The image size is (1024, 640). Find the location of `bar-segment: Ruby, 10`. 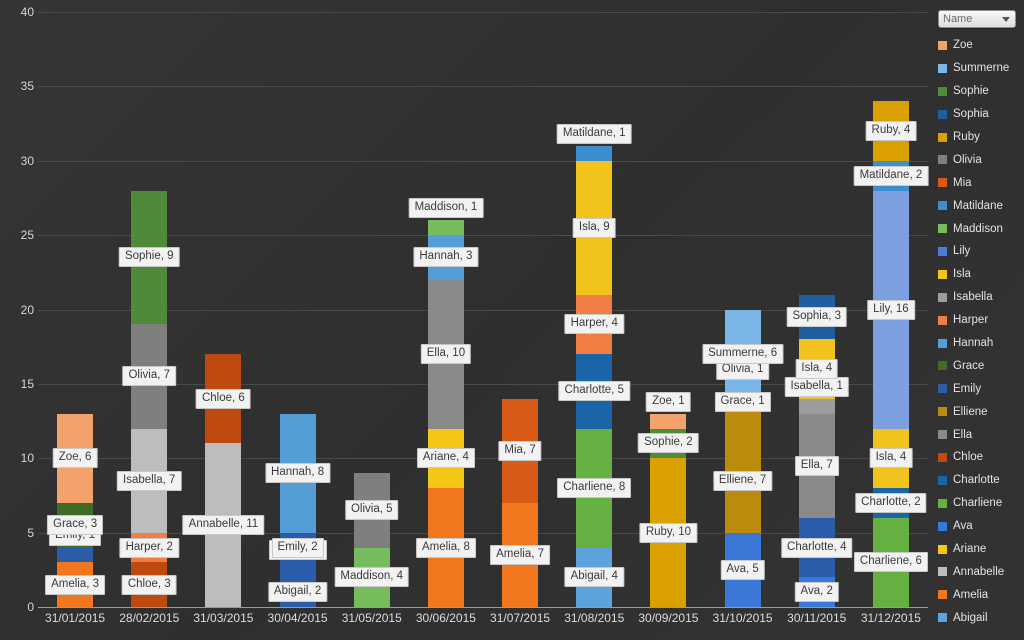

bar-segment: Ruby, 10 is located at coordinates (668, 532).